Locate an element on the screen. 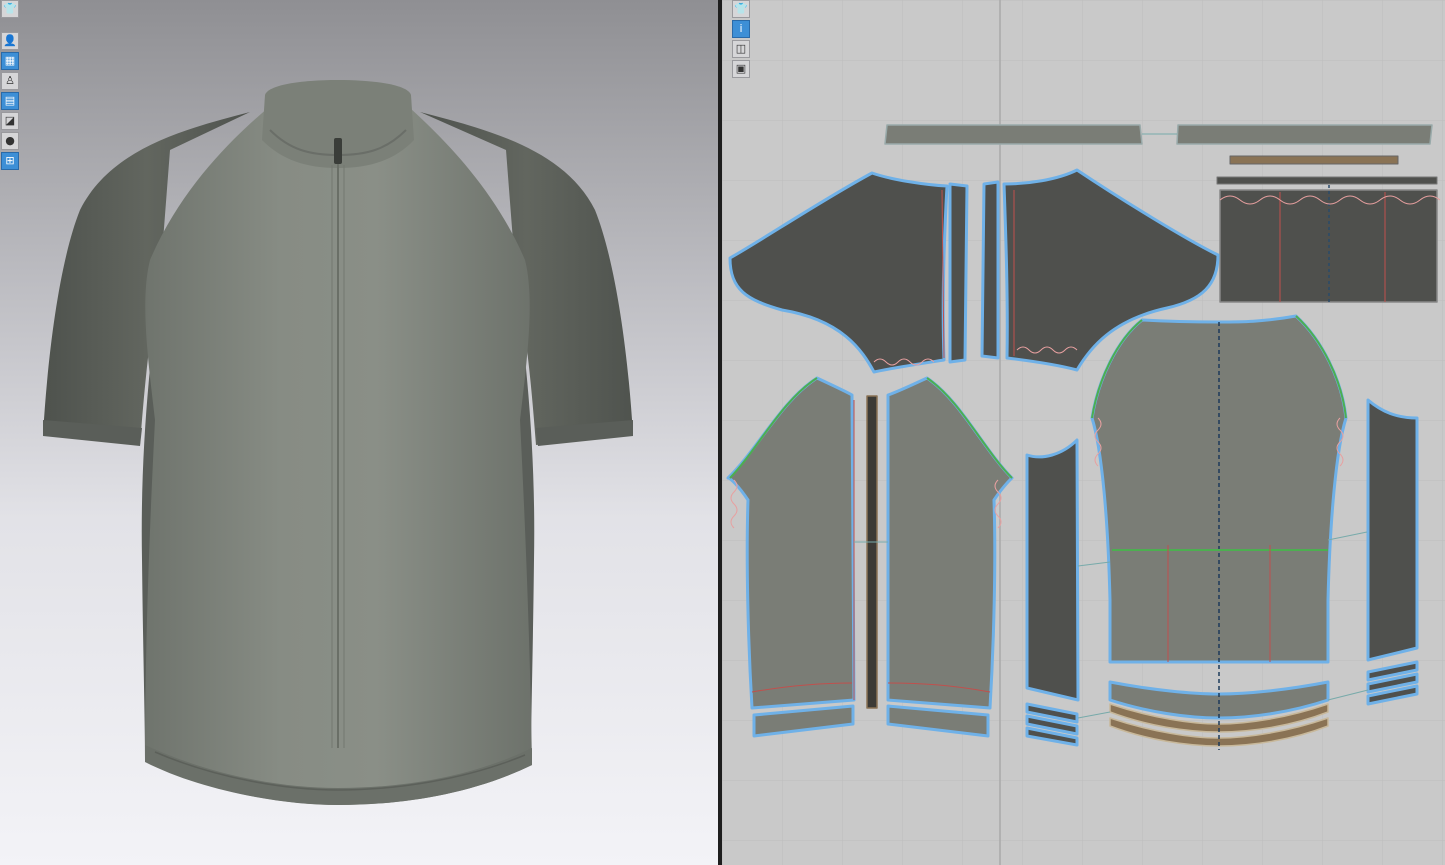 This screenshot has width=1445, height=865. 2d-toolbar: 👕 i ◫ ▣ is located at coordinates (741, 40).